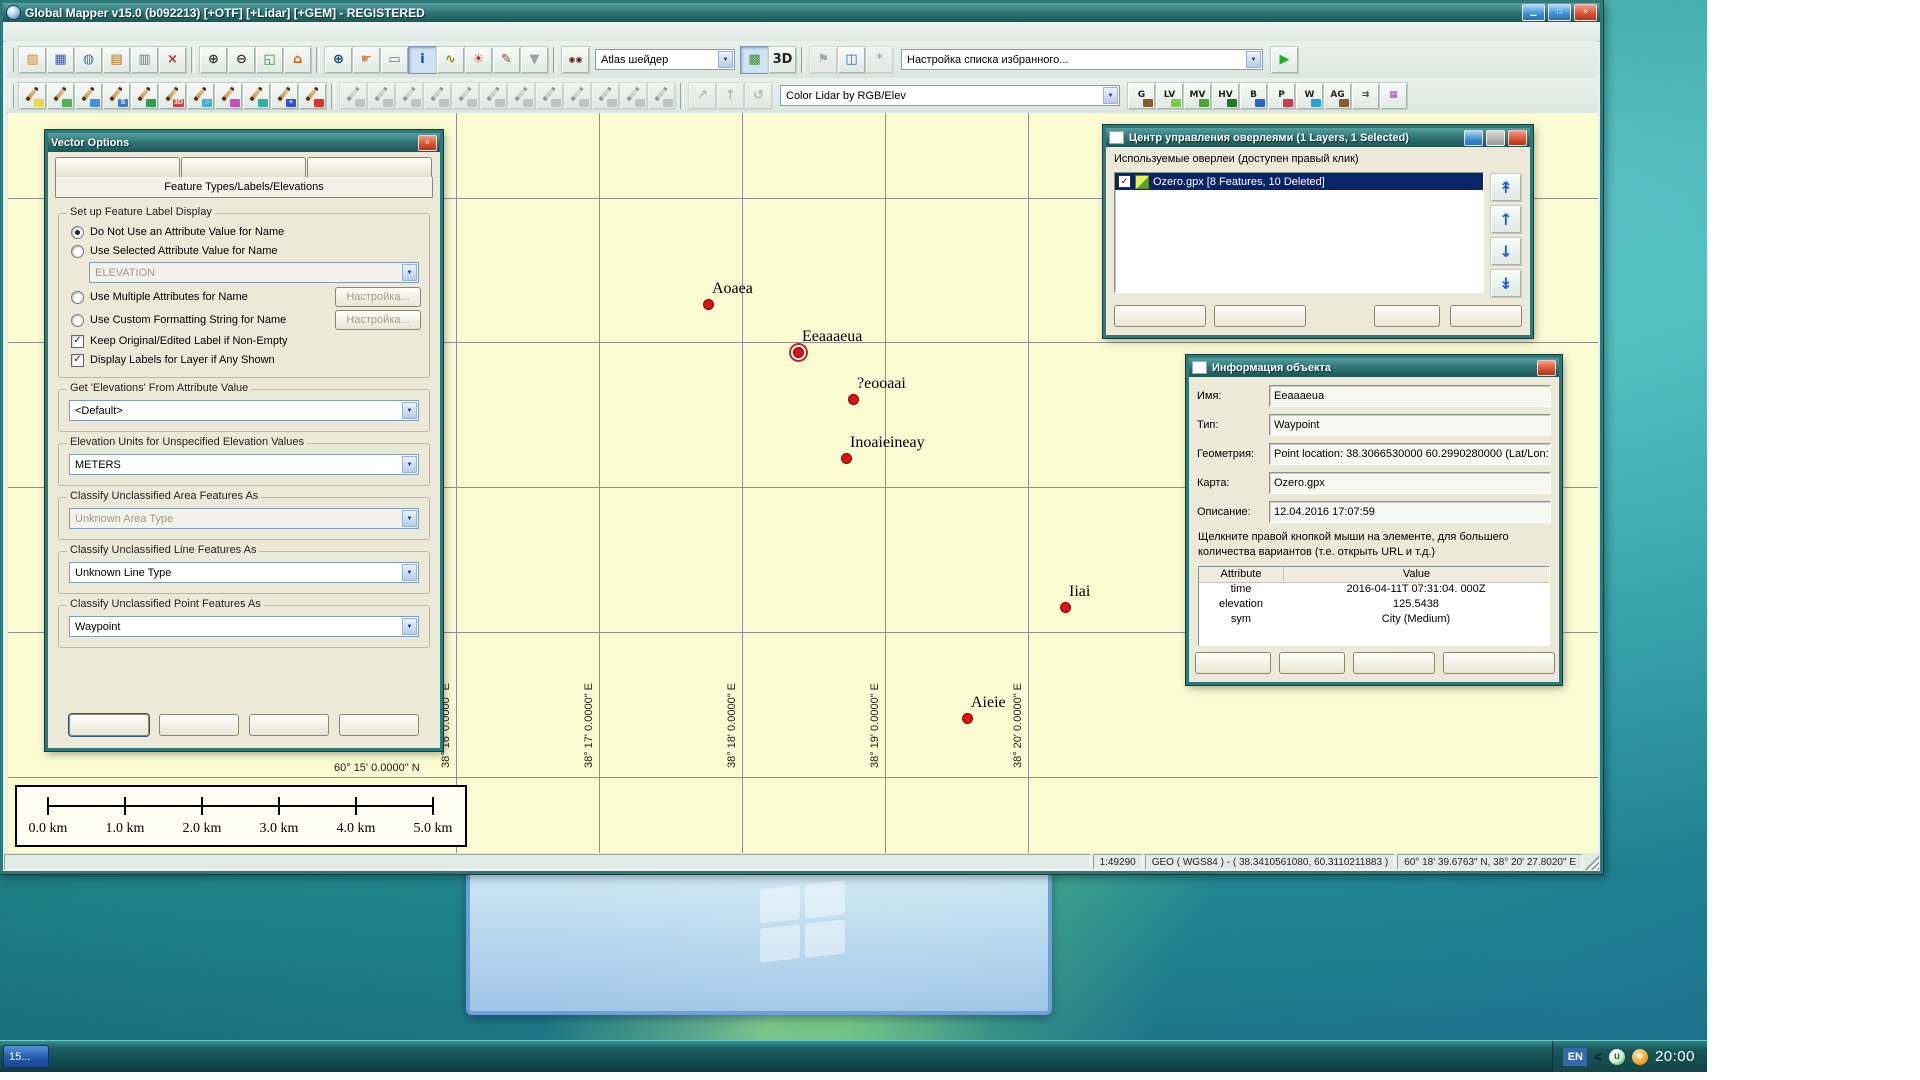 The image size is (1920, 1080). What do you see at coordinates (1559, 12) in the screenshot?
I see `maximize-button: □` at bounding box center [1559, 12].